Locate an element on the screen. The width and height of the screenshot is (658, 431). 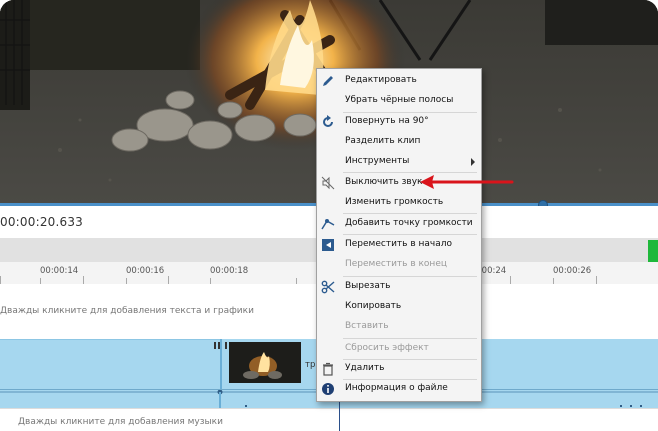
music-track: Дважды кликните для добавления музыки is located at coordinates (329, 419).